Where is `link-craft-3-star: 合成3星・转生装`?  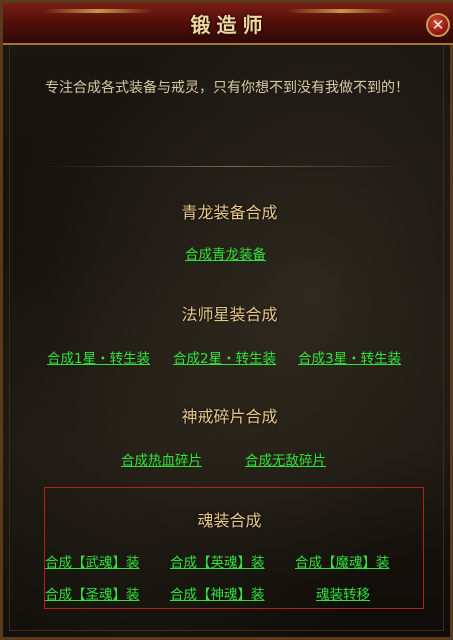 link-craft-3-star: 合成3星・转生装 is located at coordinates (349, 357).